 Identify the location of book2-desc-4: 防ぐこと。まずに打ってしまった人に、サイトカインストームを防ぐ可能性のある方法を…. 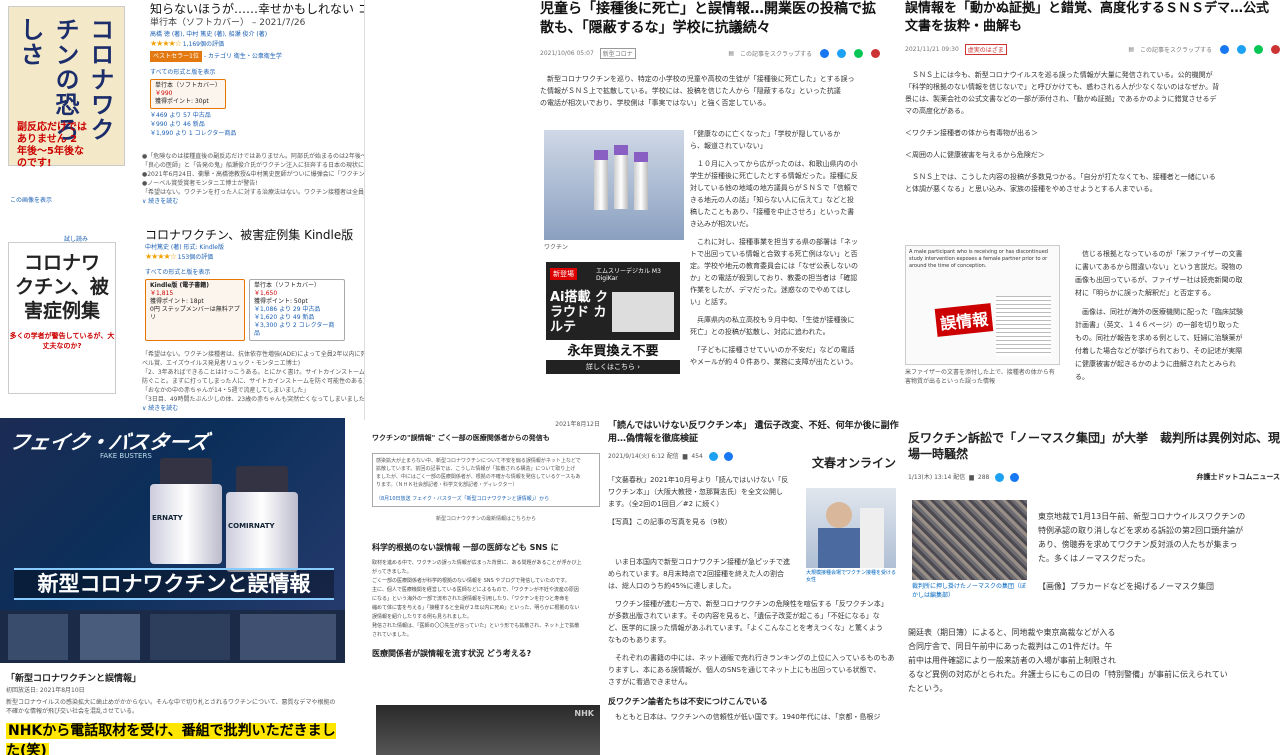
(253, 381).